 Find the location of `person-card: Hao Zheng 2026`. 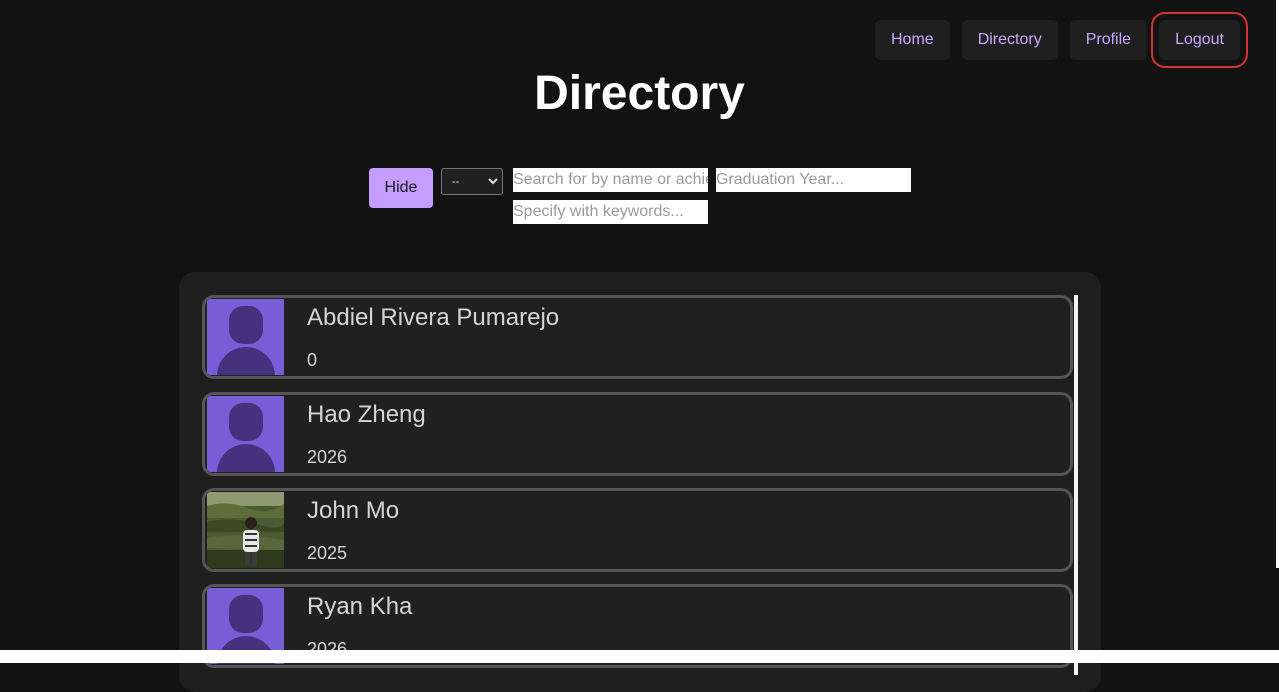

person-card: Hao Zheng 2026 is located at coordinates (637, 434).